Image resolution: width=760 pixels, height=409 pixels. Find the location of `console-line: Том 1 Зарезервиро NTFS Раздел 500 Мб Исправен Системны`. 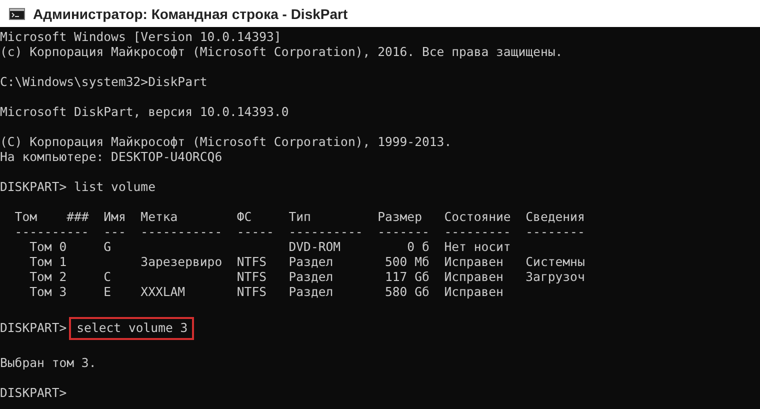

console-line: Том 1 Зарезервиро NTFS Раздел 500 Мб Исправен Системны is located at coordinates (307, 262).